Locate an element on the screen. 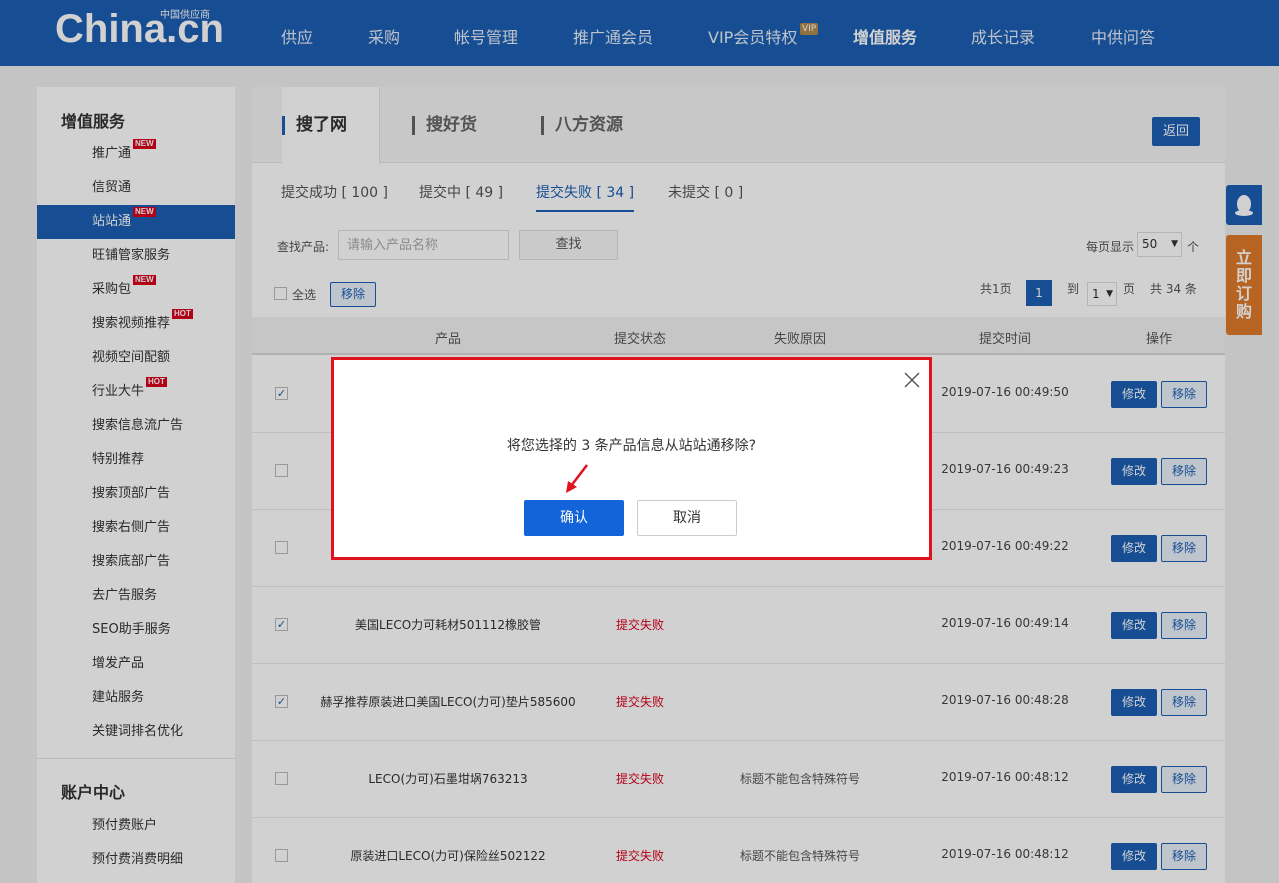  red-arrow-icon is located at coordinates (577, 478).